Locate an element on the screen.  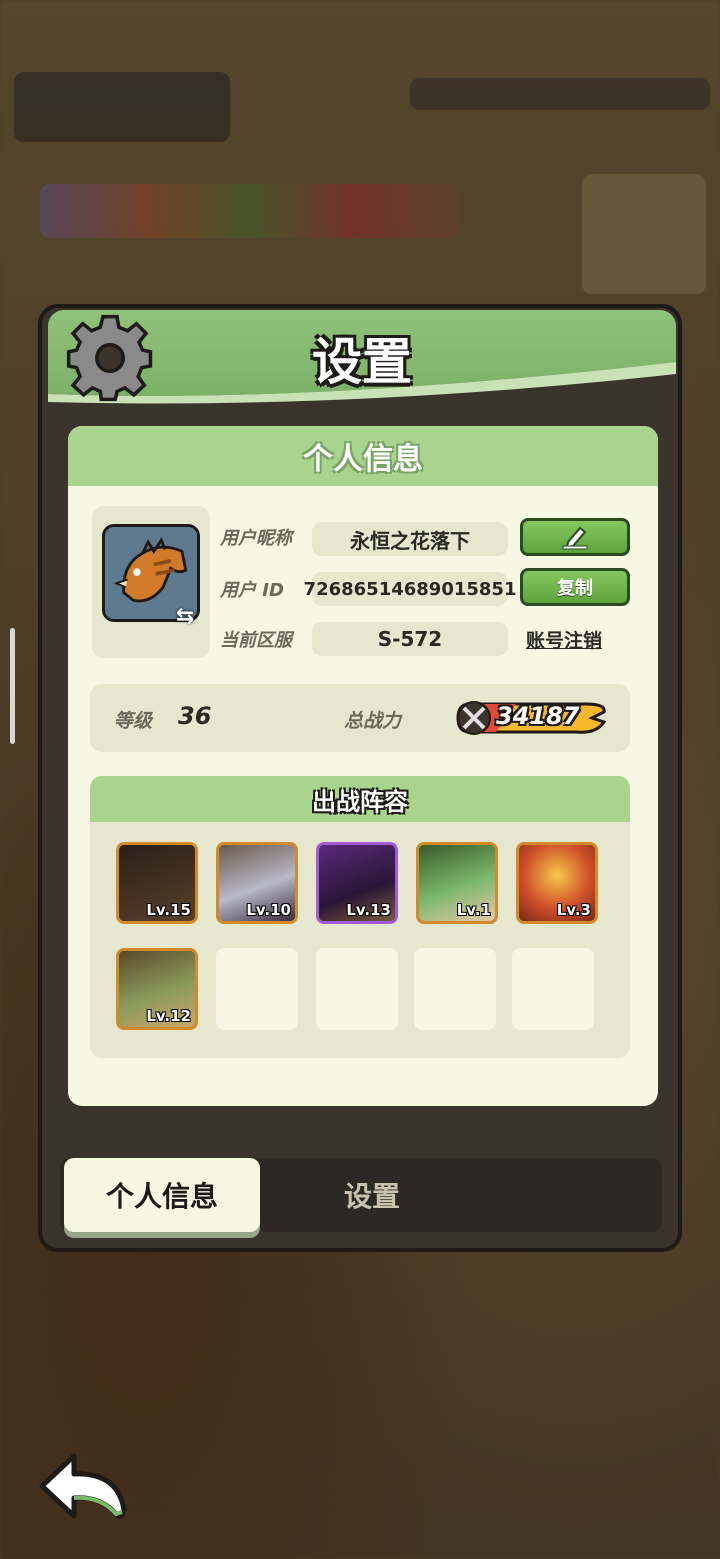
side-handle is located at coordinates (12, 686).